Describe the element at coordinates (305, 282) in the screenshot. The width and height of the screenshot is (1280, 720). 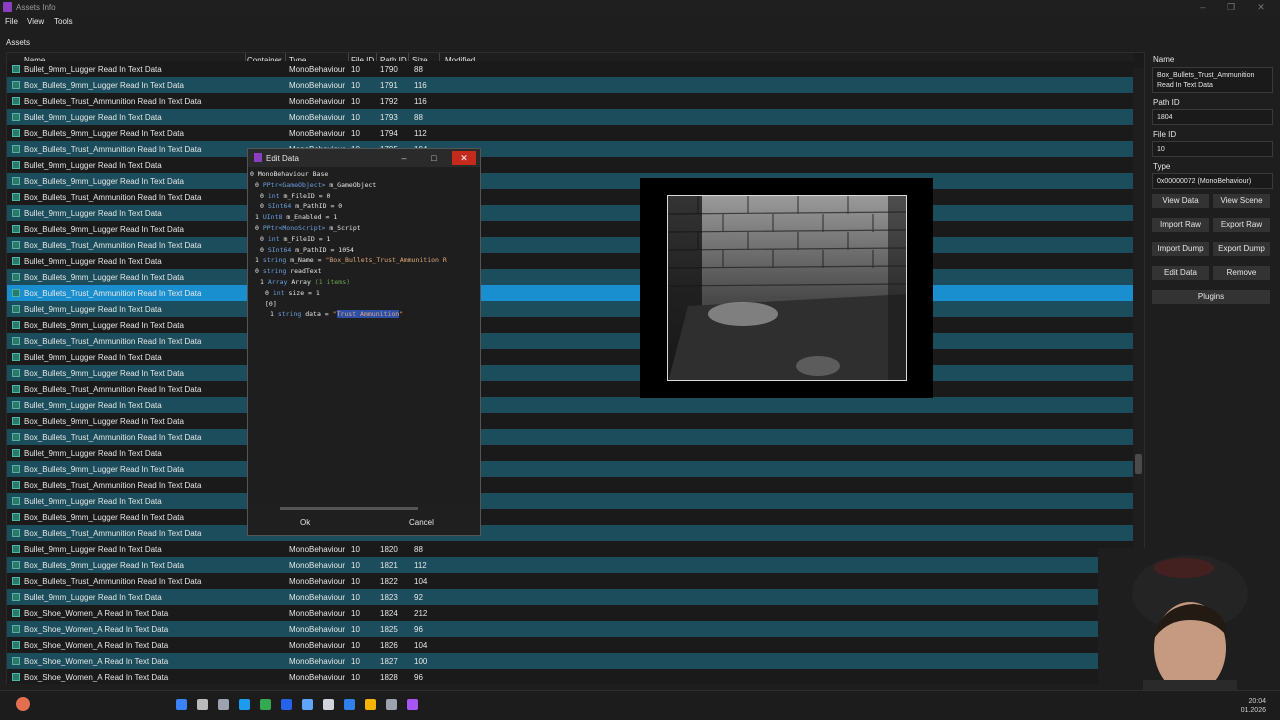
I see `tree-node: 1 Array Array (1 items)` at that location.